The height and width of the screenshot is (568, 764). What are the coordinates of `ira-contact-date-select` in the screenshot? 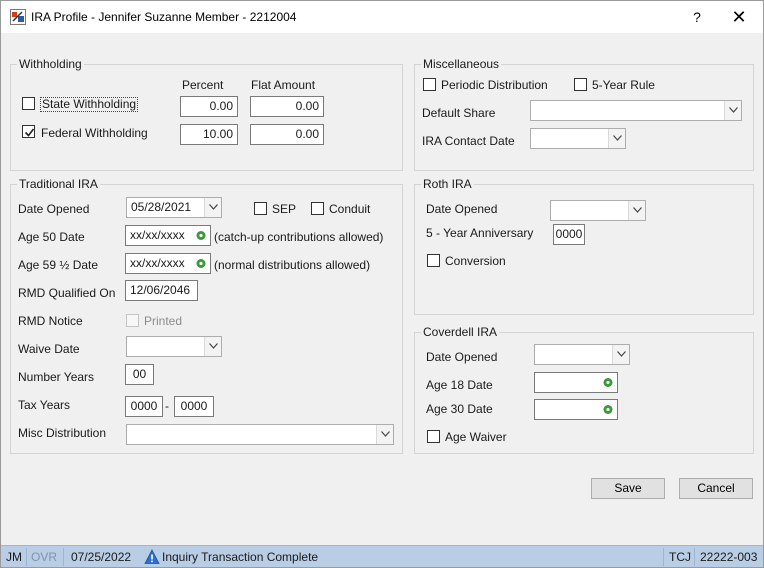 It's located at (578, 138).